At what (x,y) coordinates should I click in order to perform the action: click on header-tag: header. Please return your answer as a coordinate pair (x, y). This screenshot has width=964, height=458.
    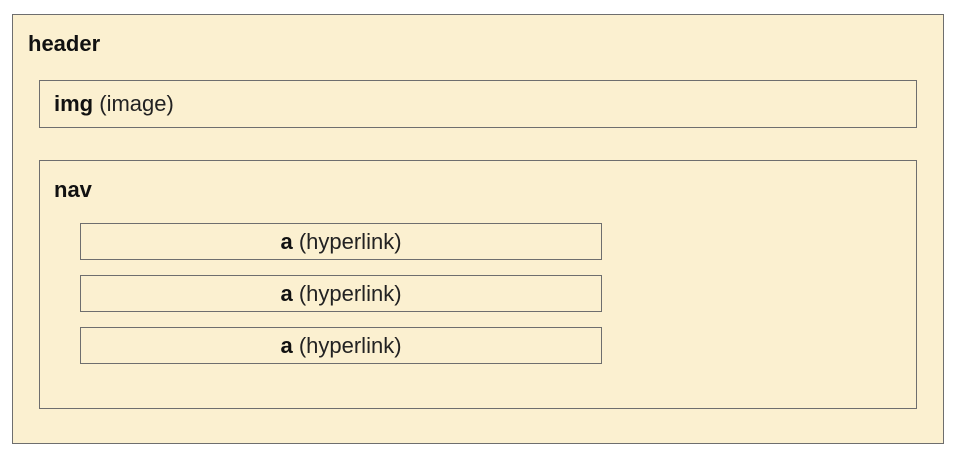
    Looking at the image, I should click on (64, 43).